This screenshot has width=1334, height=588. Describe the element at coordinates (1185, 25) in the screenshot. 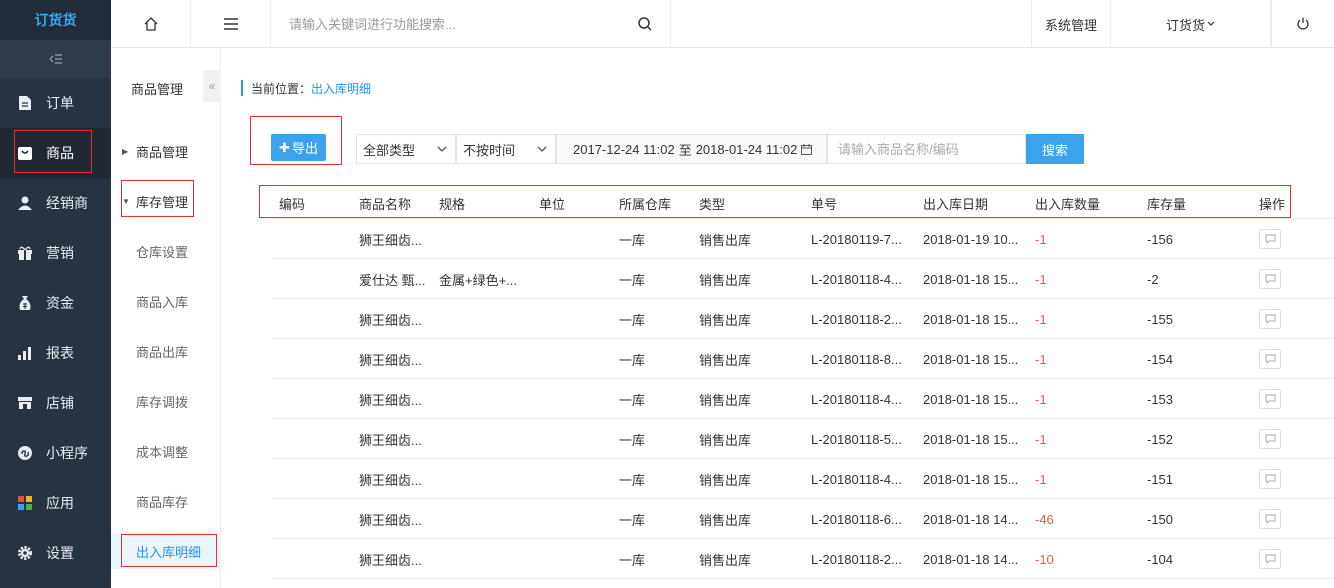

I see `user-name: 订货货` at that location.